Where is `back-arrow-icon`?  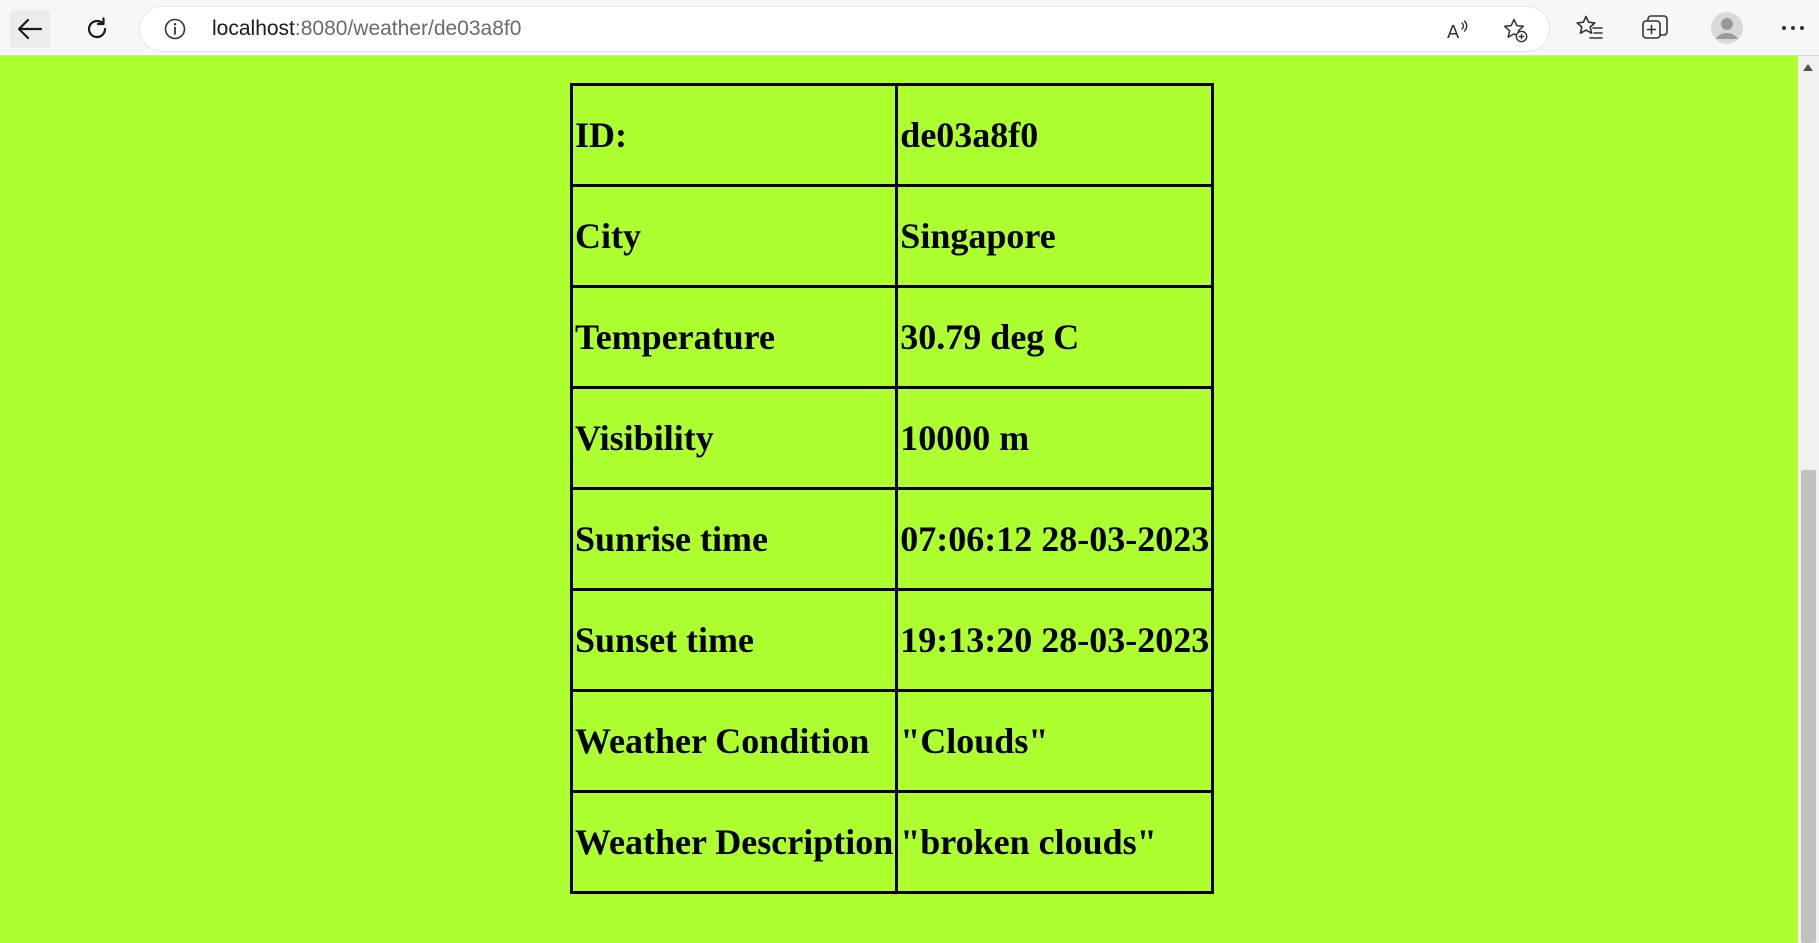
back-arrow-icon is located at coordinates (30, 29).